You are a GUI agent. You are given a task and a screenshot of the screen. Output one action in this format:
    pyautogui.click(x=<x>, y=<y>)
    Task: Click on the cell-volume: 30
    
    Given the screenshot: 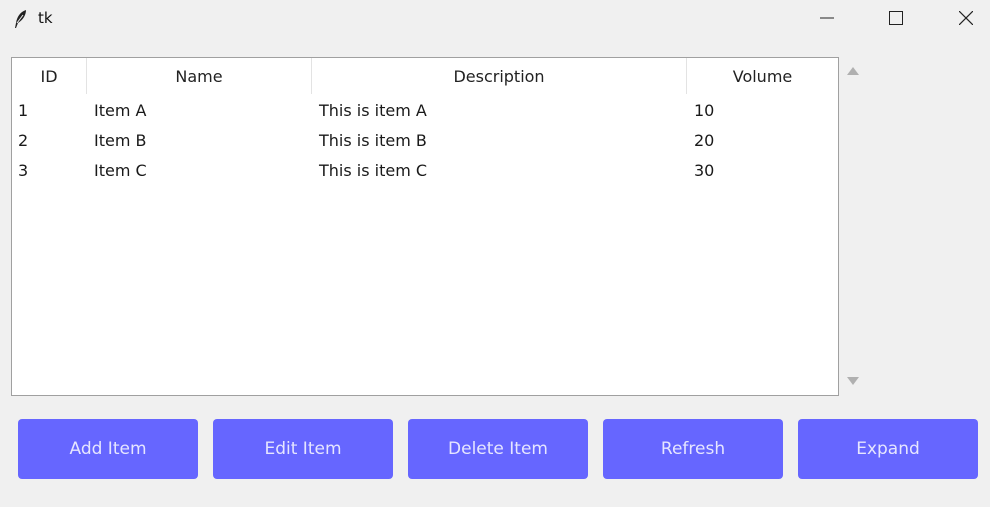 What is the action you would take?
    pyautogui.click(x=704, y=170)
    